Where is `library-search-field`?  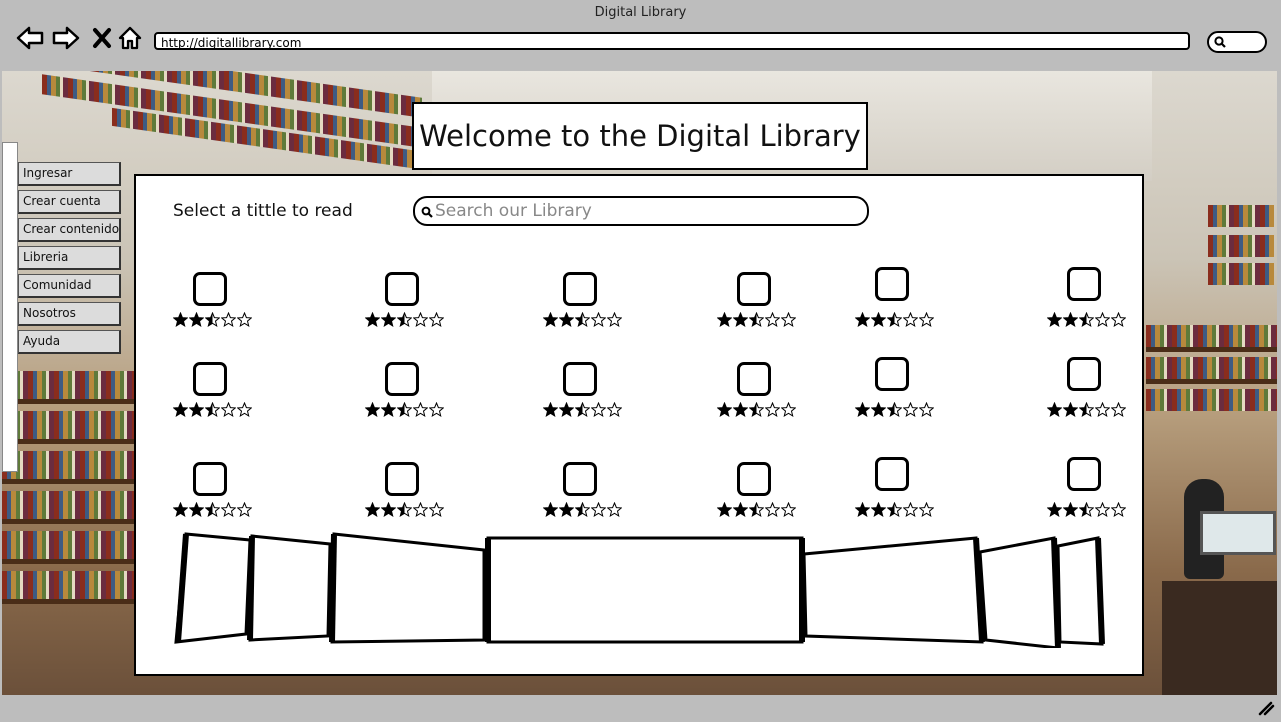 library-search-field is located at coordinates (641, 211).